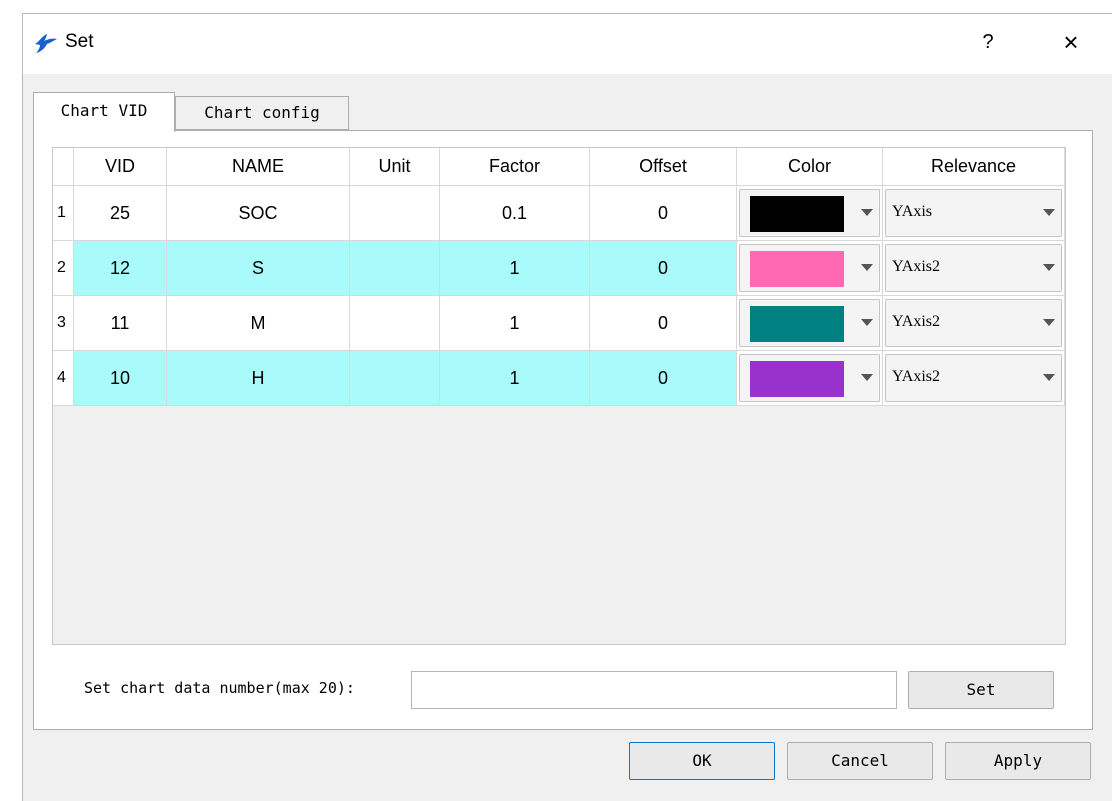  What do you see at coordinates (63, 213) in the screenshot?
I see `row-header: 1` at bounding box center [63, 213].